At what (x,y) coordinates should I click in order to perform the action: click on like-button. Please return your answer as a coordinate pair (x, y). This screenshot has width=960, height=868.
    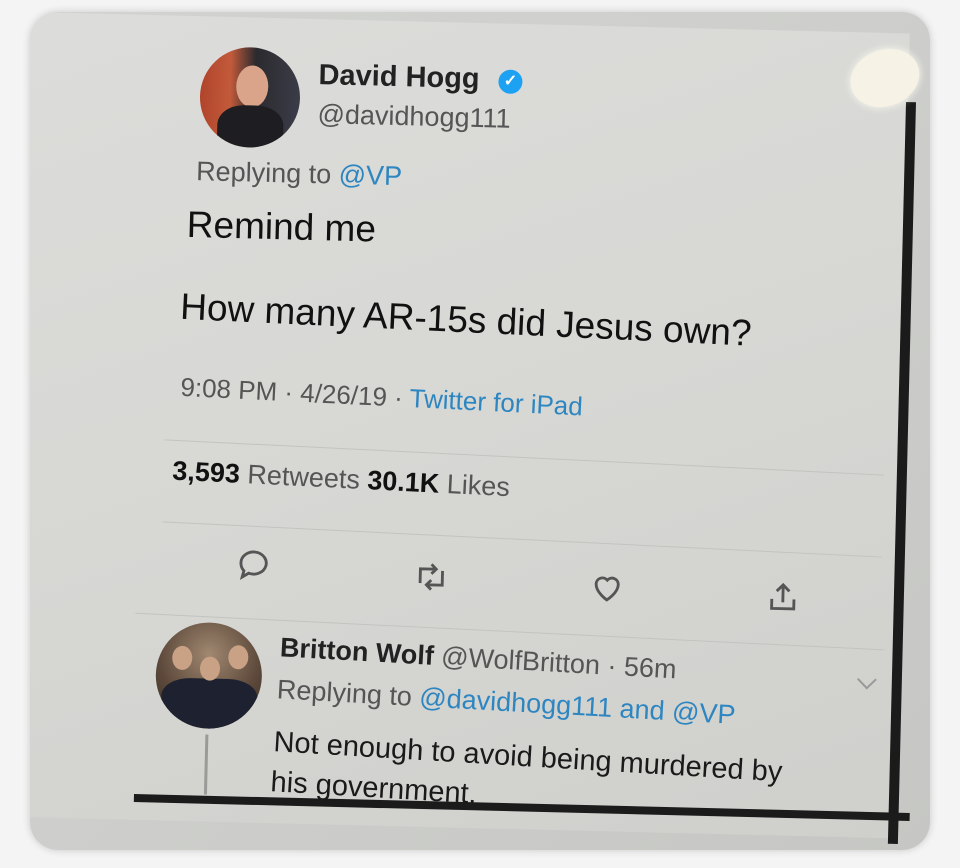
    Looking at the image, I should click on (607, 587).